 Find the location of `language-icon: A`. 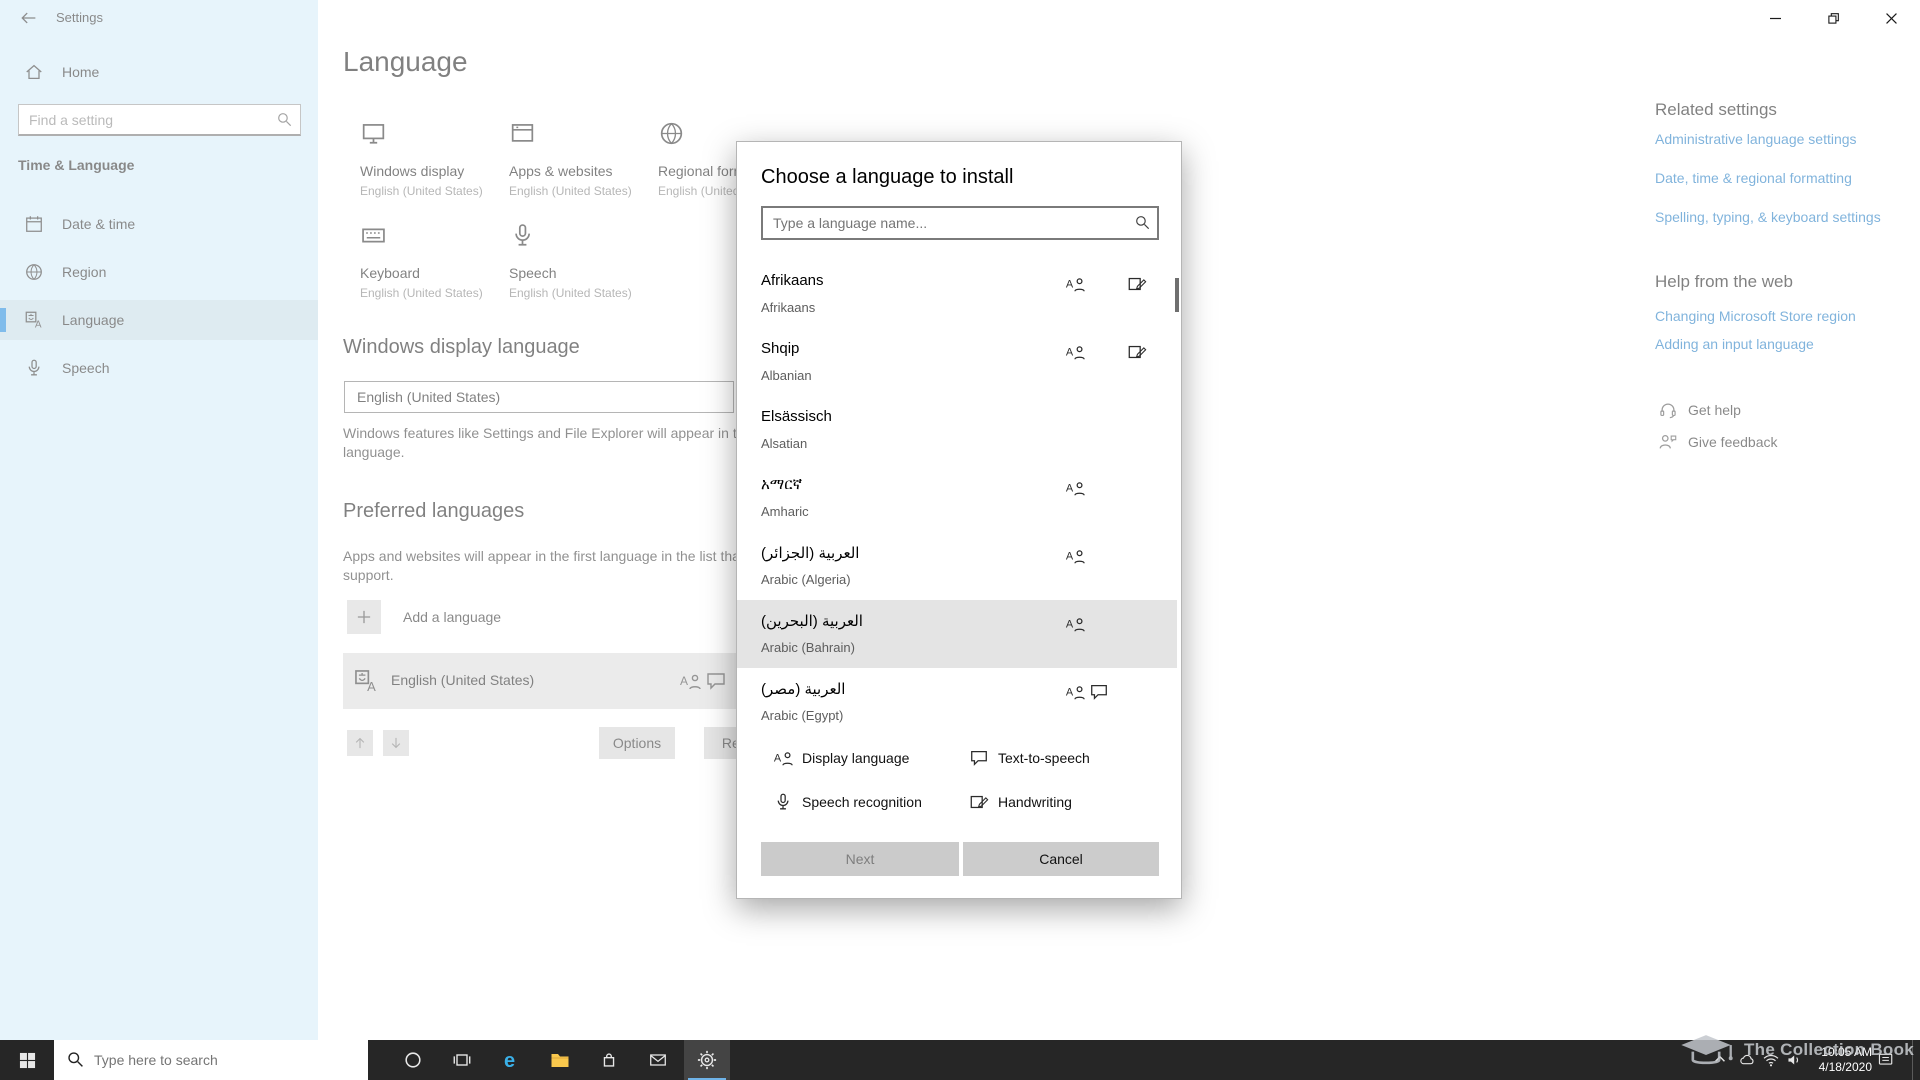

language-icon: A is located at coordinates (34, 320).